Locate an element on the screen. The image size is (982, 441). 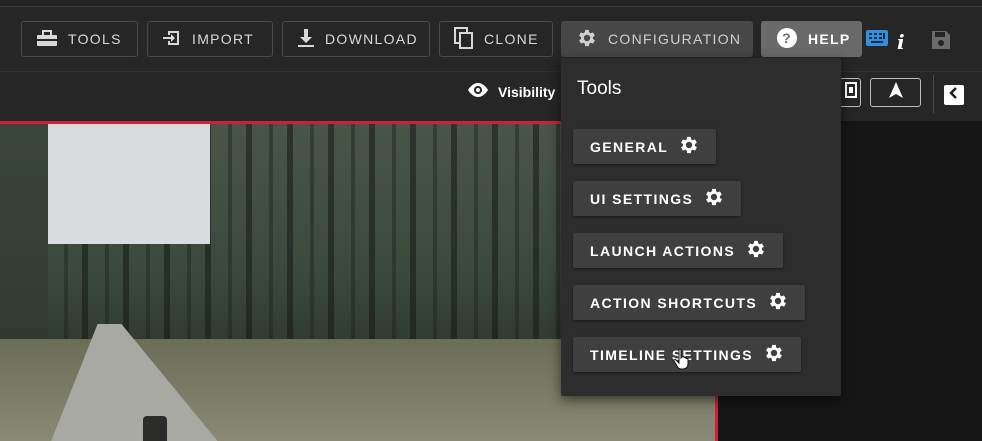
download-button: DOWNLOAD is located at coordinates (356, 39).